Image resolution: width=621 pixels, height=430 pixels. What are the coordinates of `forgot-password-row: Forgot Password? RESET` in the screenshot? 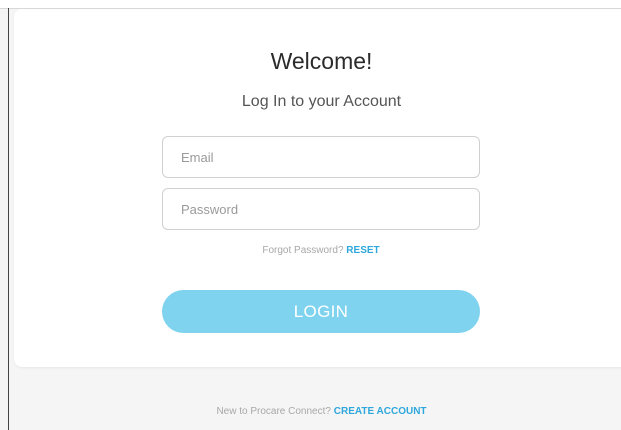 It's located at (321, 250).